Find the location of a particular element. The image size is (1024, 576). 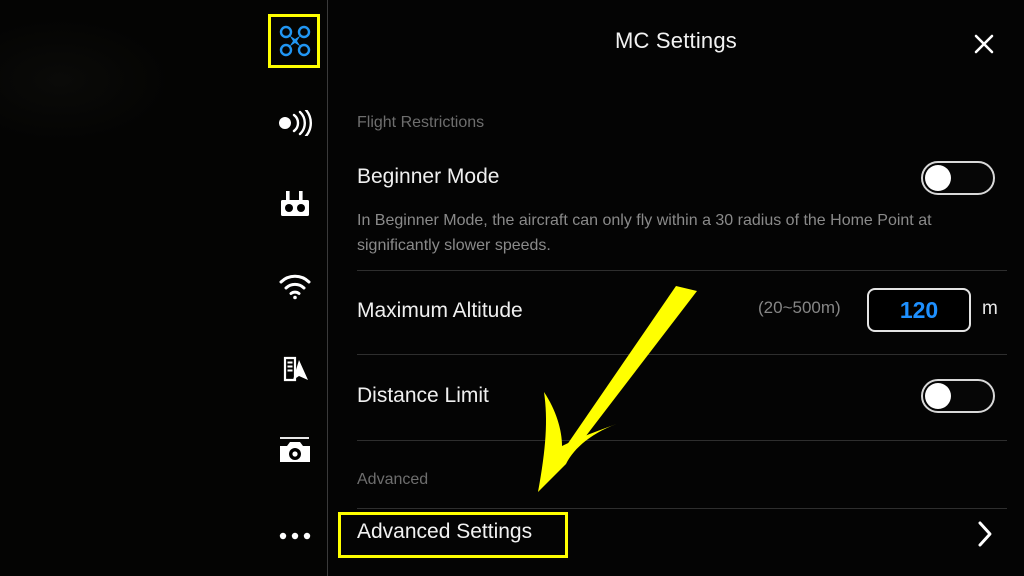

section-label-advanced: Advanced is located at coordinates (393, 479).